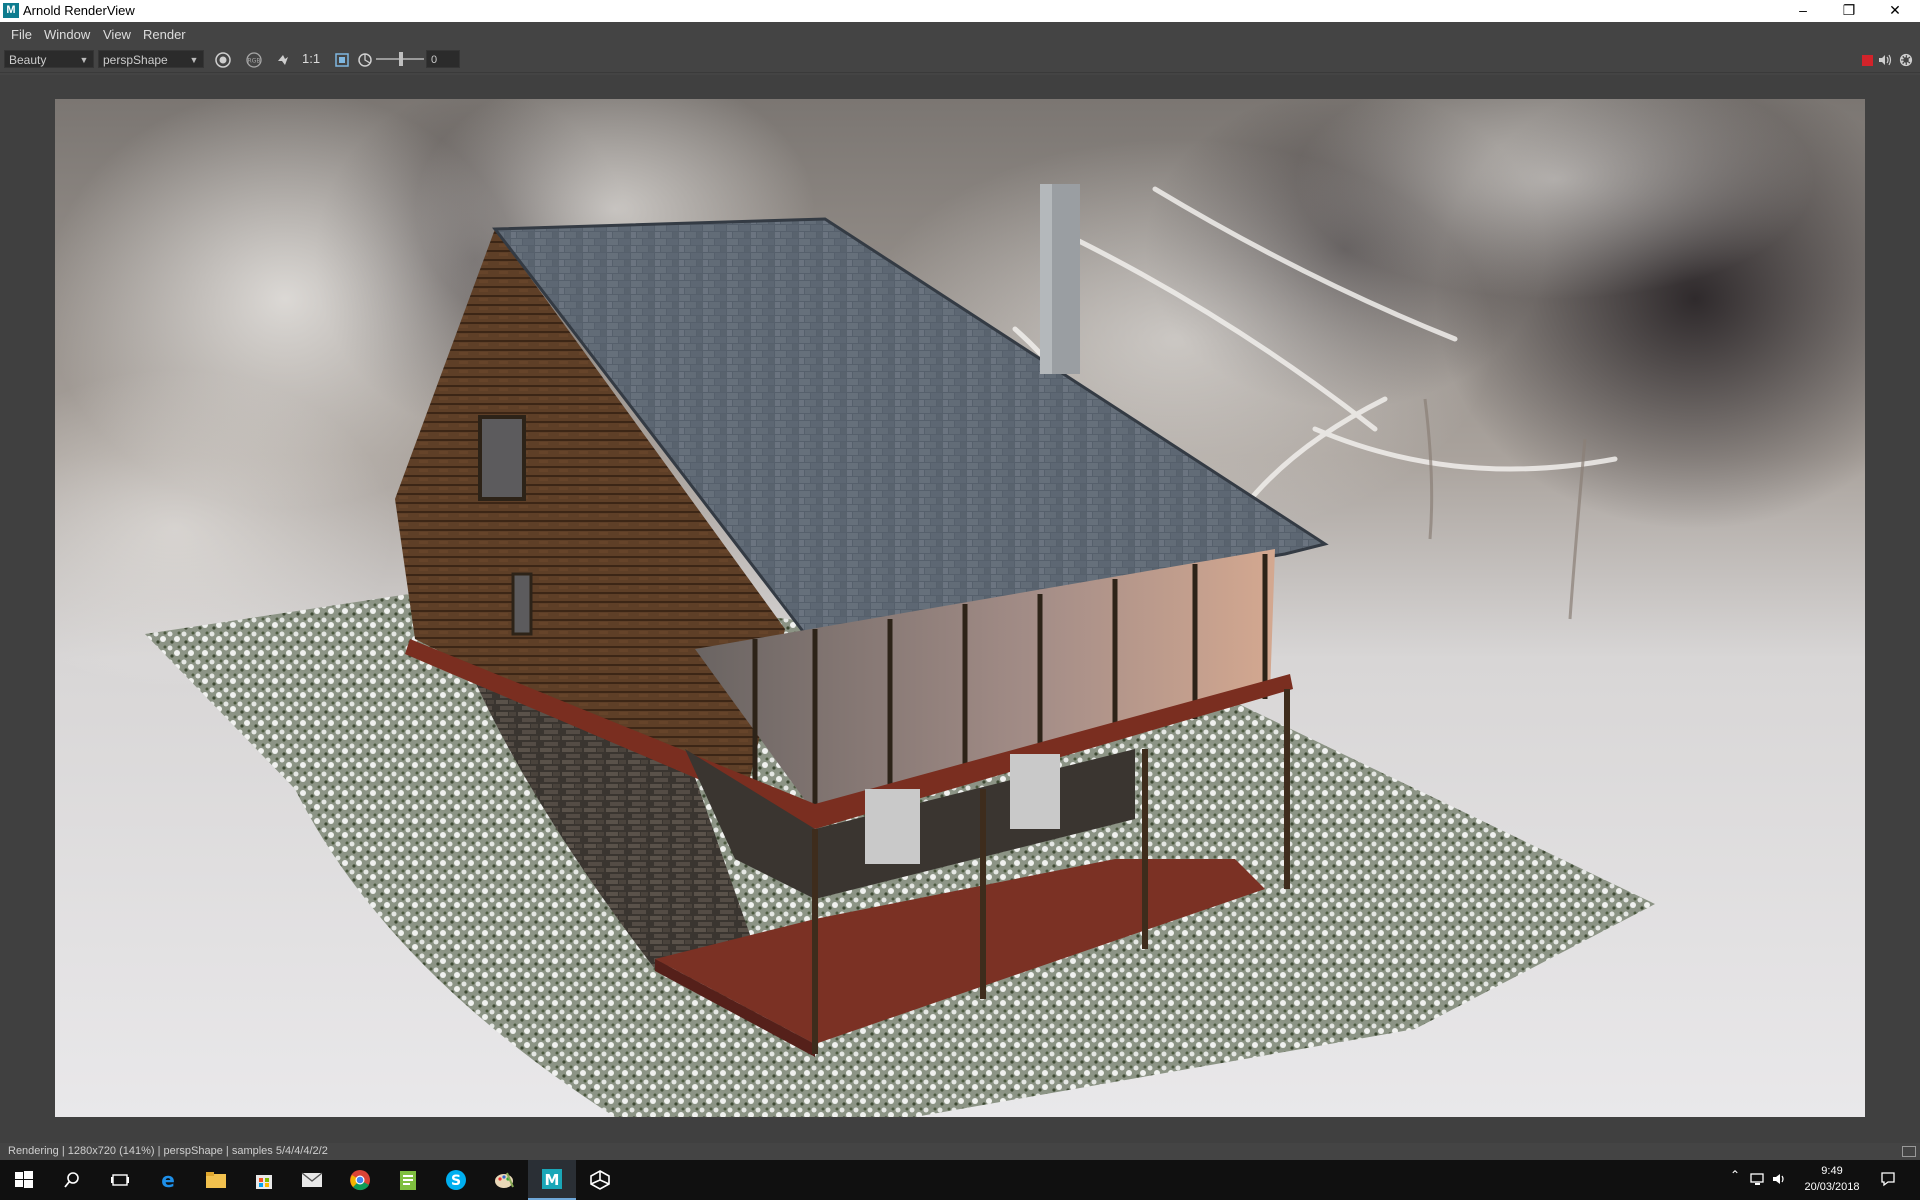  I want to click on toolbar: Beauty ▼ perspShape ▼ RGB 1:1 0, so click(960, 59).